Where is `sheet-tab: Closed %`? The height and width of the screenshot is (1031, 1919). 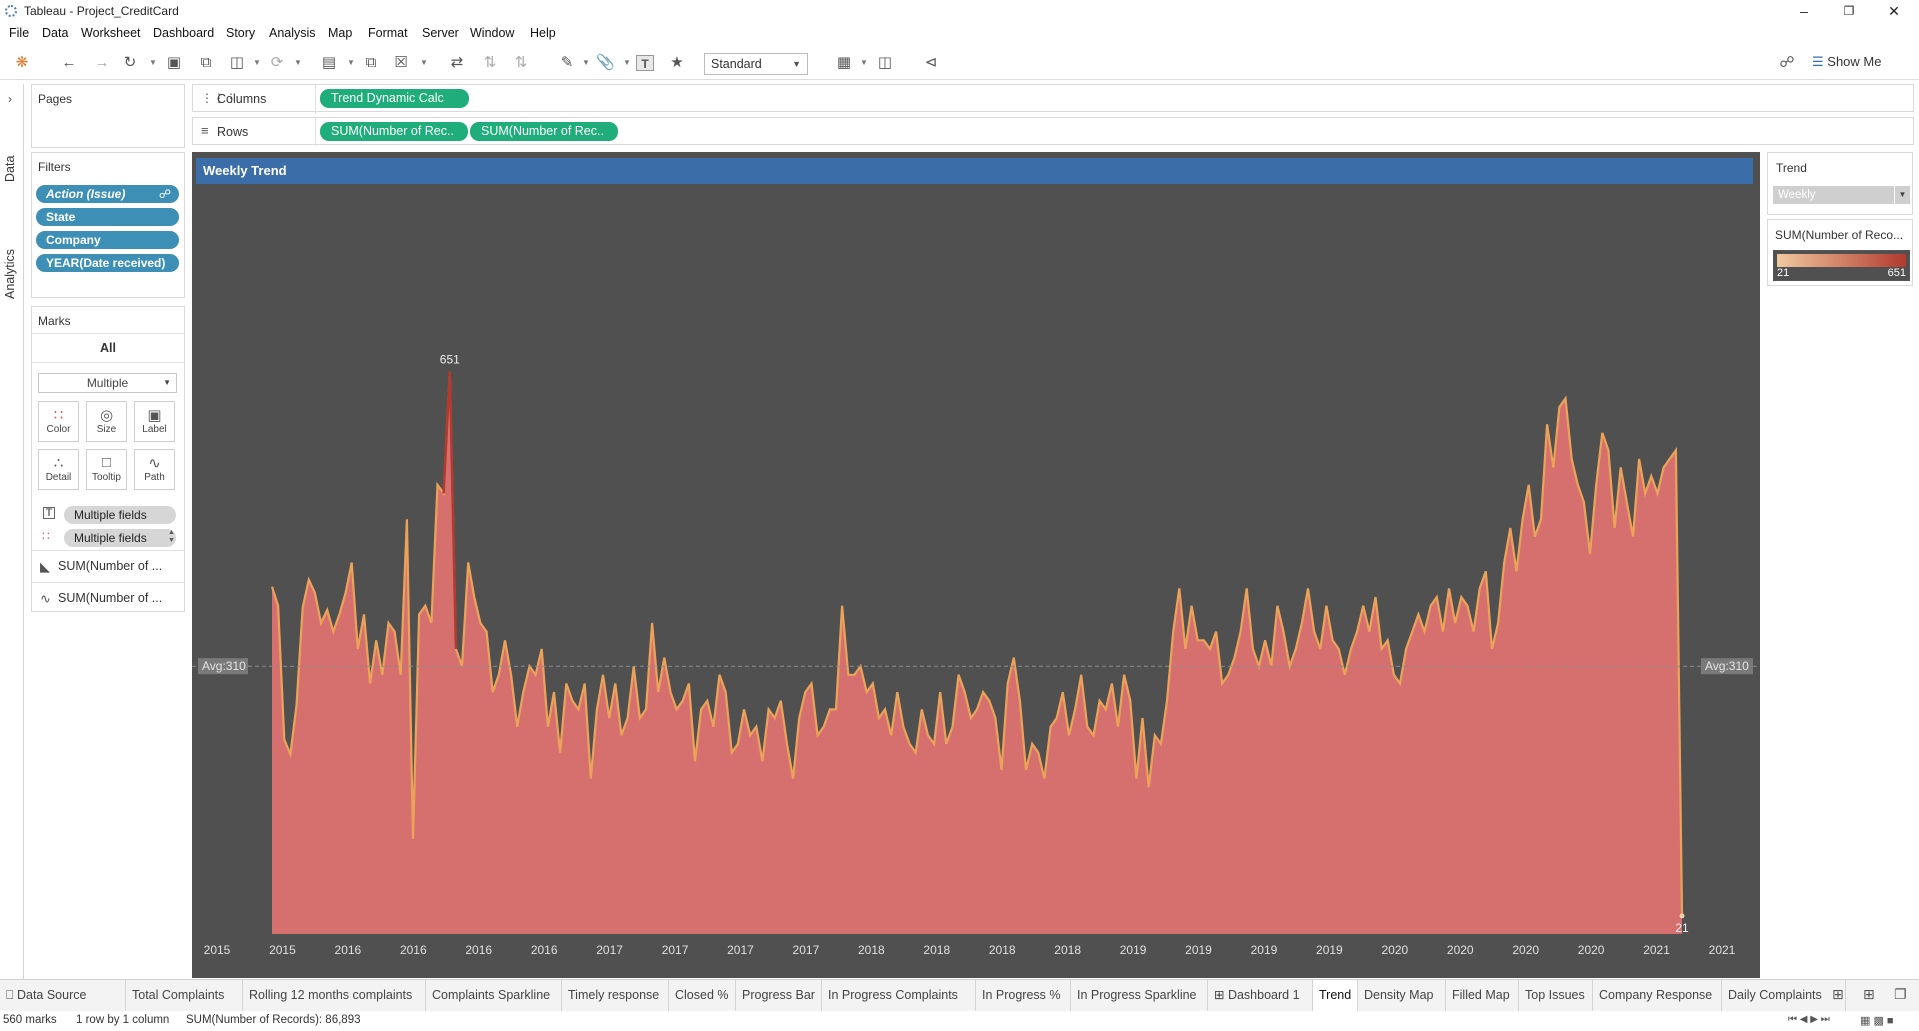
sheet-tab: Closed % is located at coordinates (702, 995).